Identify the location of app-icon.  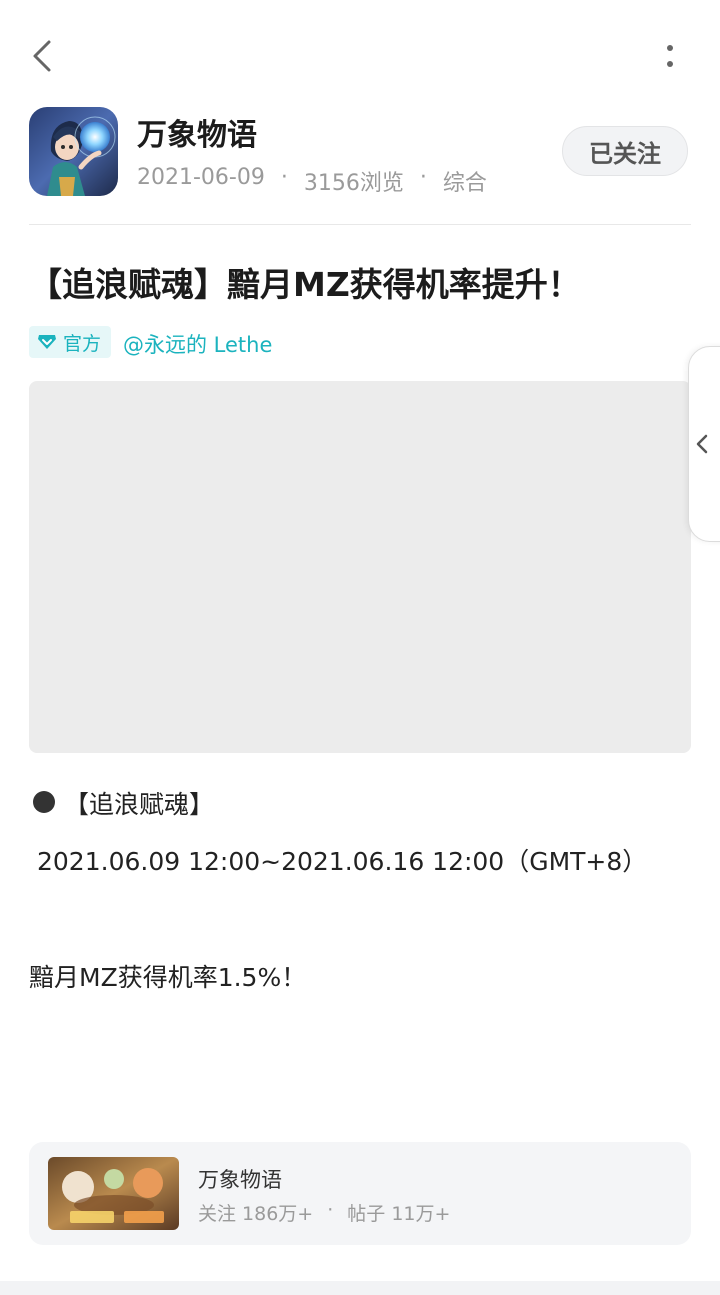
(73, 151).